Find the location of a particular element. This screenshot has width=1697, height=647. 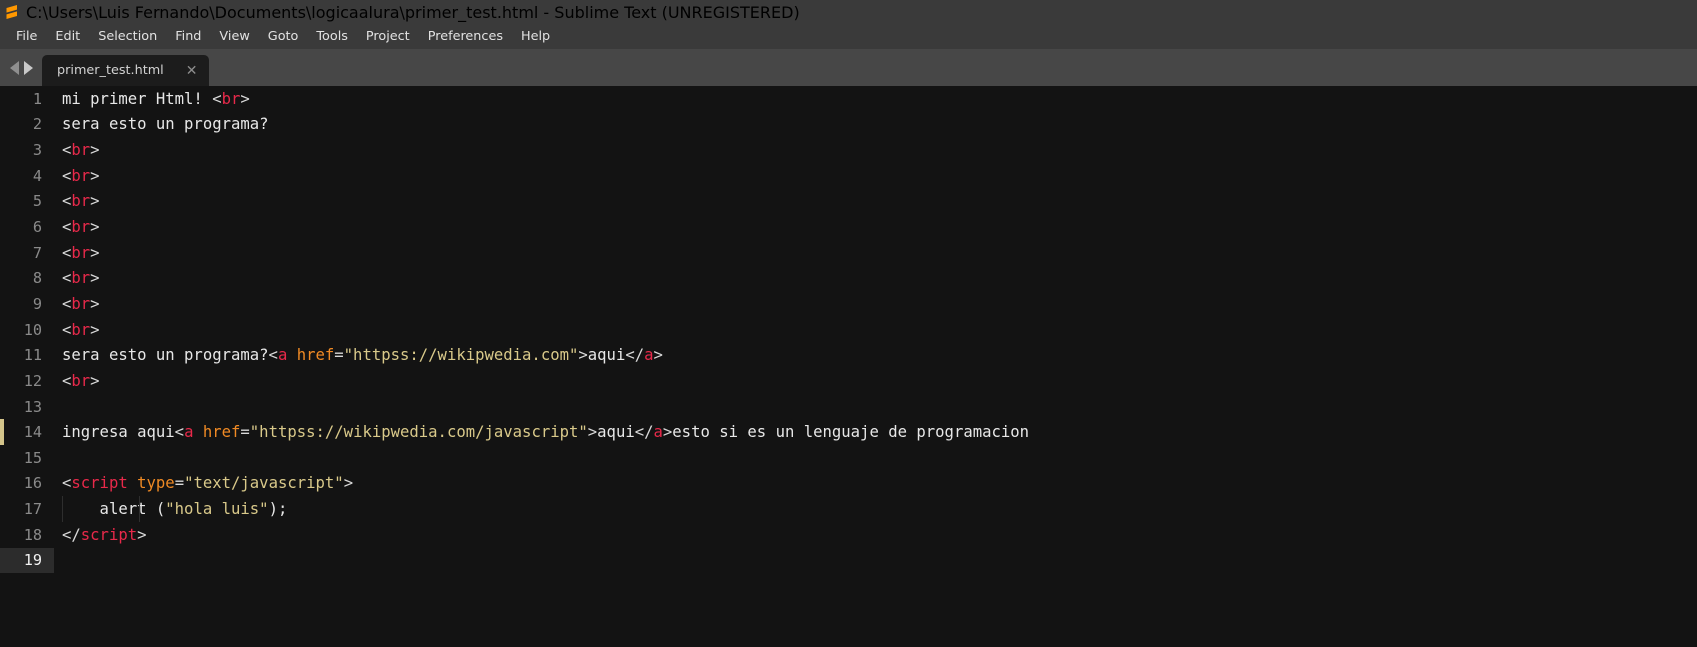

line-number: 10 is located at coordinates (32, 329).